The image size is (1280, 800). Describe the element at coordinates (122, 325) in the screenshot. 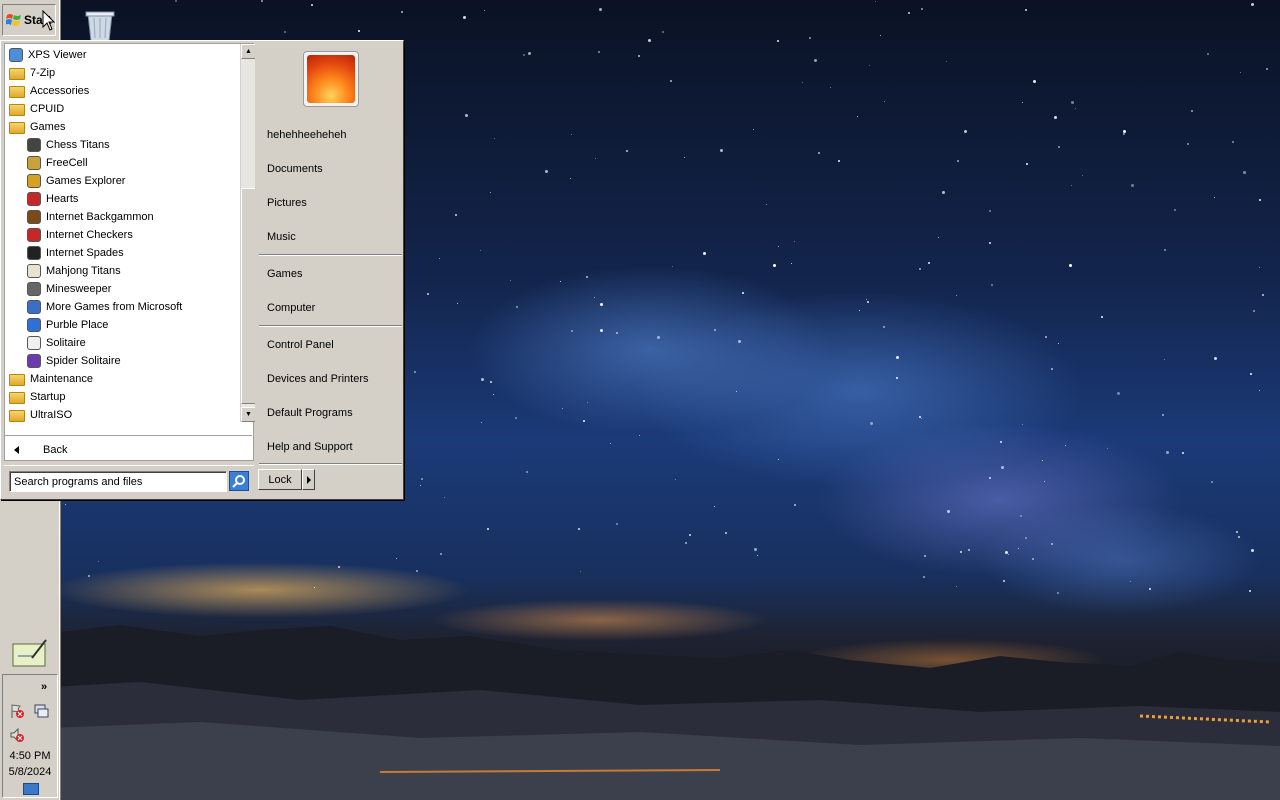

I see `program-item: Purble Place` at that location.